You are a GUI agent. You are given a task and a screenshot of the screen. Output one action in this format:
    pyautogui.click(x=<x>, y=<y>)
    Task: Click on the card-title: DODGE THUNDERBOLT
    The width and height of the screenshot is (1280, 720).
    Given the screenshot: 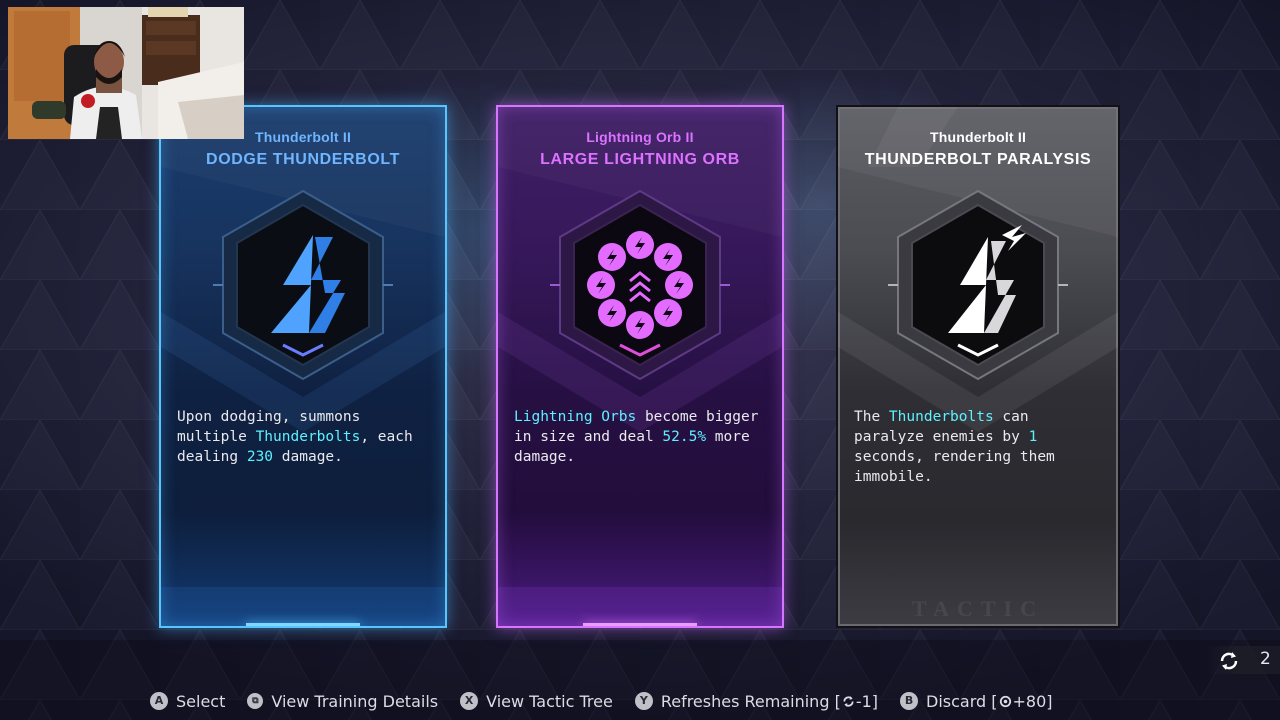 What is the action you would take?
    pyautogui.click(x=303, y=159)
    